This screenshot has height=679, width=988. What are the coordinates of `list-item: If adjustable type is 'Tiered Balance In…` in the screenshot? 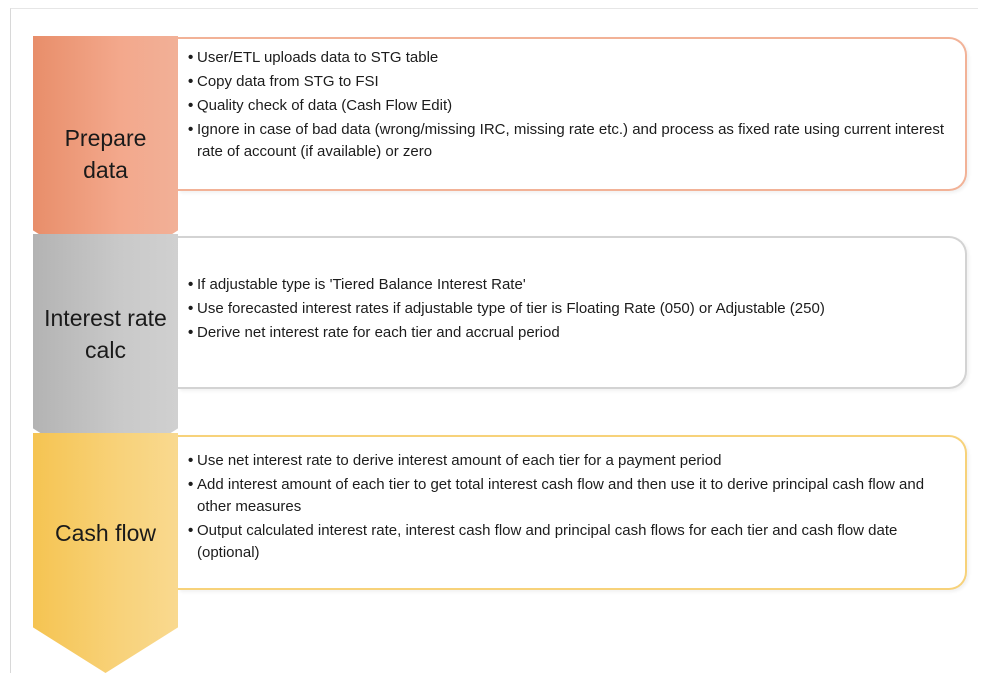 It's located at (571, 285).